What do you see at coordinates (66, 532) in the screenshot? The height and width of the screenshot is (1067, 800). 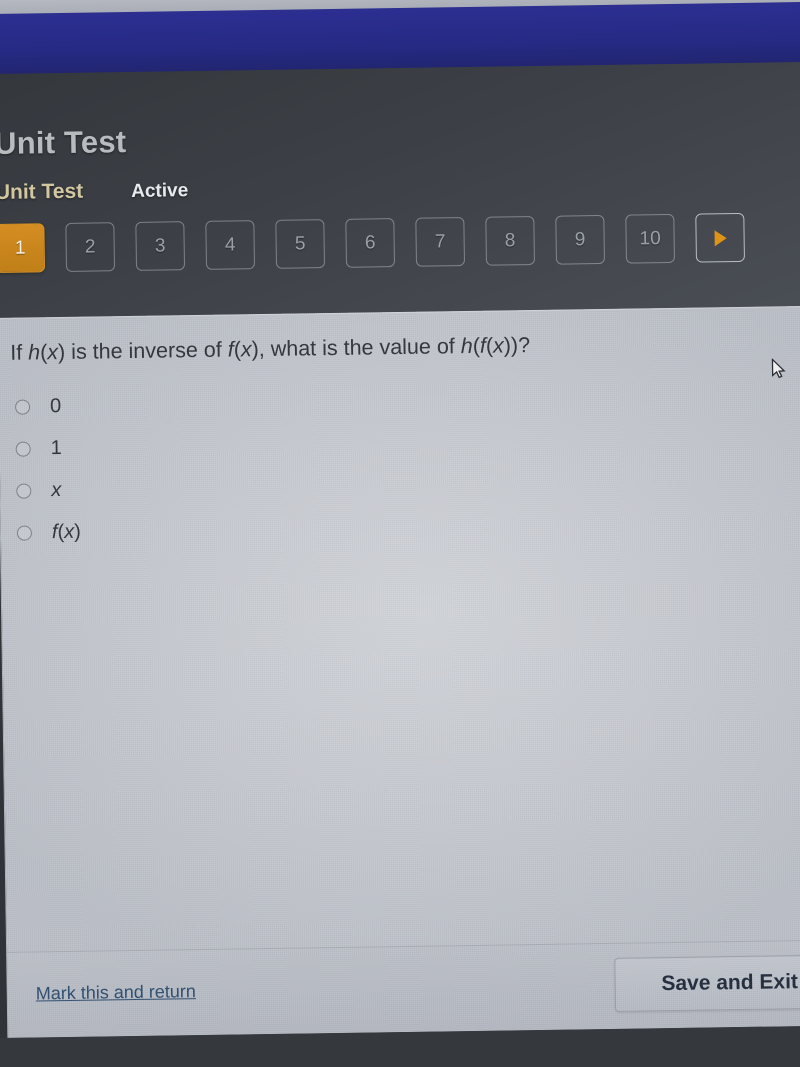 I see `answer-option-label: f(x)` at bounding box center [66, 532].